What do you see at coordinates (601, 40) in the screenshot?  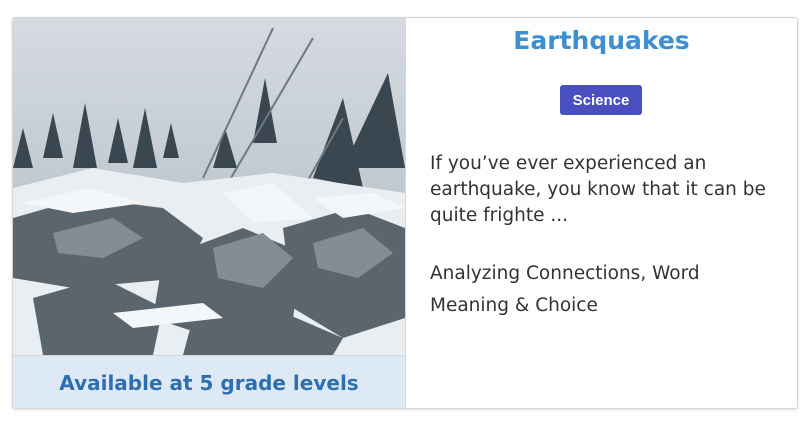 I see `article-title: Earthquakes` at bounding box center [601, 40].